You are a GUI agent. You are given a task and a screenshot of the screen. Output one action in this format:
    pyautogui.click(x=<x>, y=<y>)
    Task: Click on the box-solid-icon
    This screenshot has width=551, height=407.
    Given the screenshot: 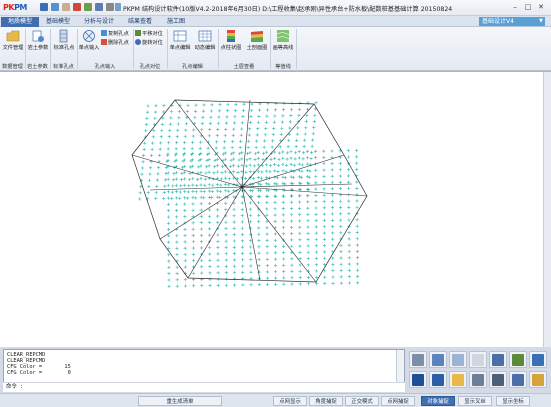 What is the action you would take?
    pyautogui.click(x=438, y=360)
    